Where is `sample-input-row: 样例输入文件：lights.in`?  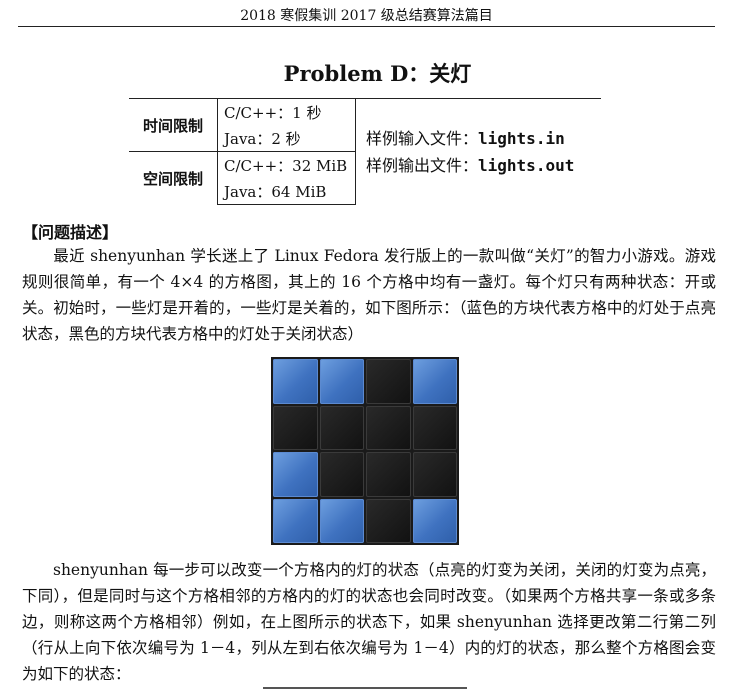 sample-input-row: 样例输入文件：lights.in is located at coordinates (480, 138).